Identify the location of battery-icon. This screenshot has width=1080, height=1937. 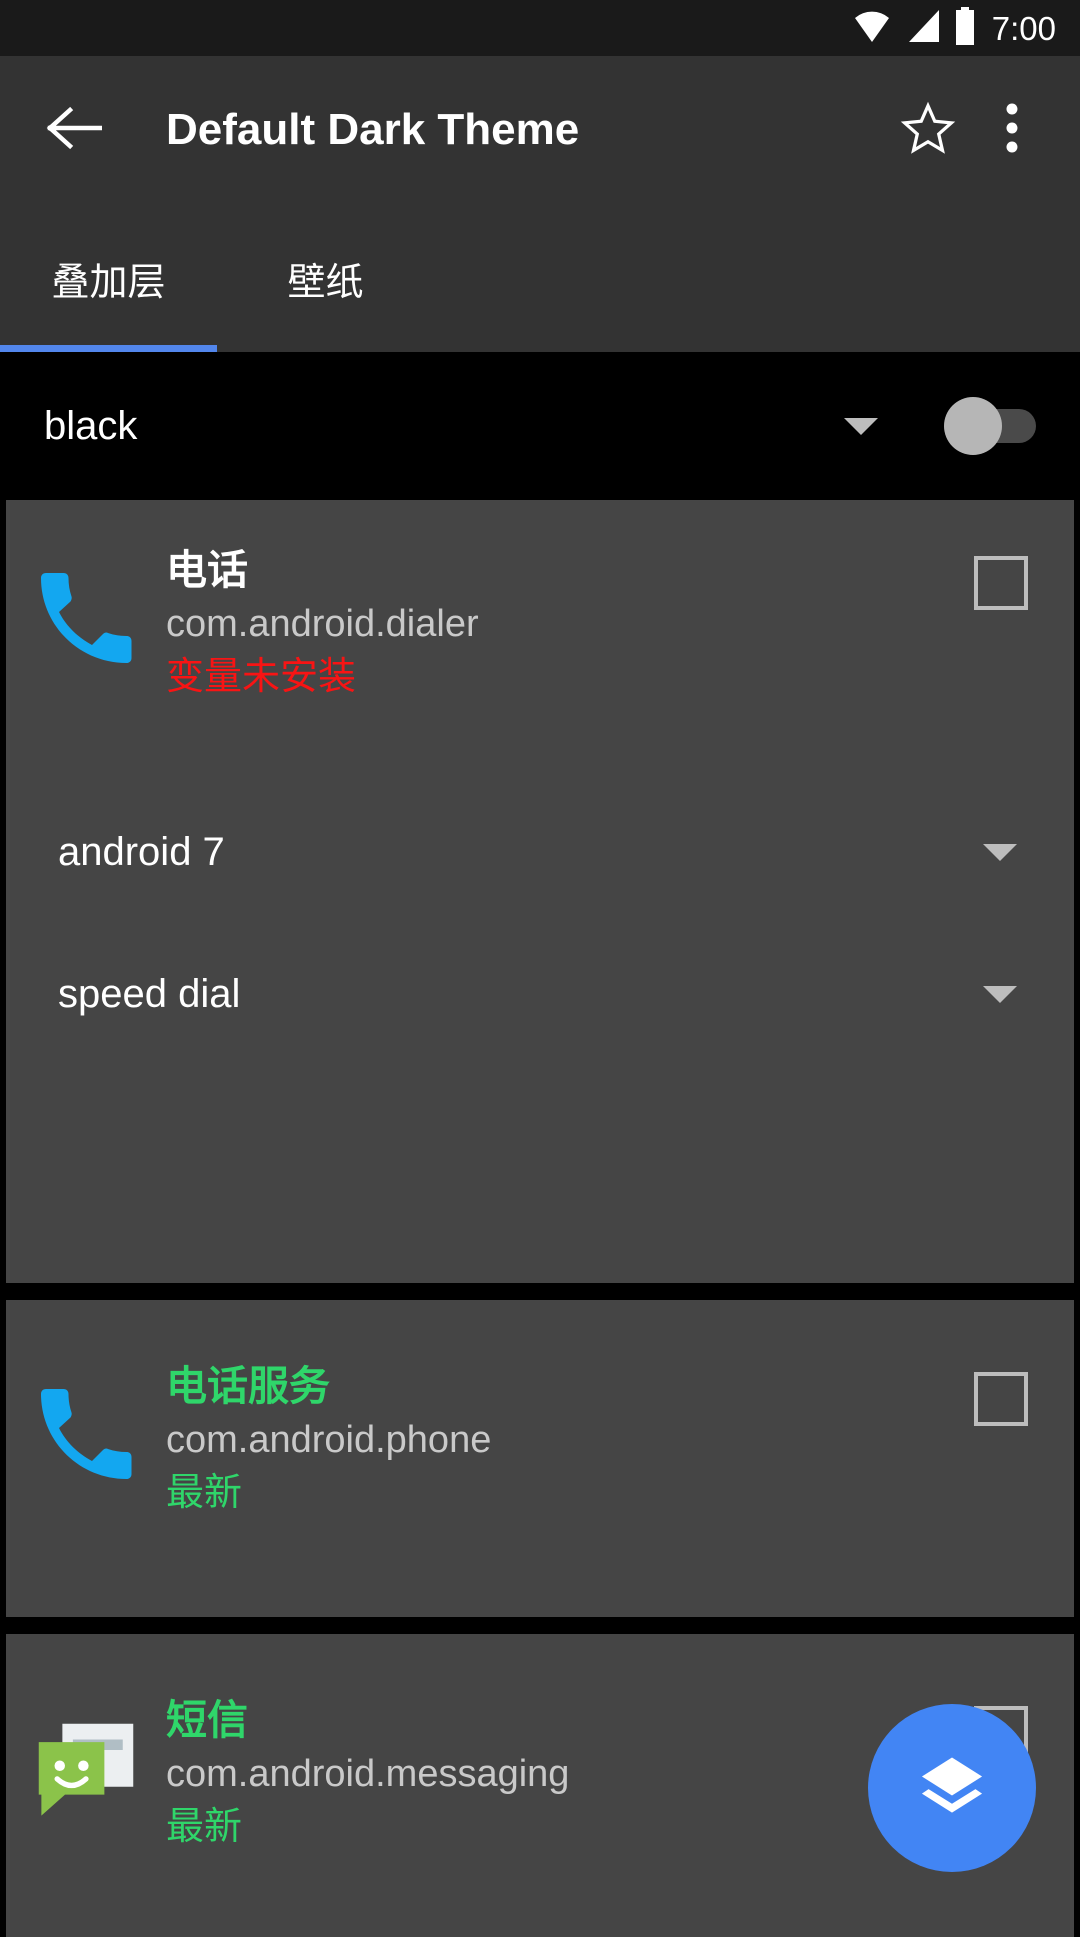
(965, 28).